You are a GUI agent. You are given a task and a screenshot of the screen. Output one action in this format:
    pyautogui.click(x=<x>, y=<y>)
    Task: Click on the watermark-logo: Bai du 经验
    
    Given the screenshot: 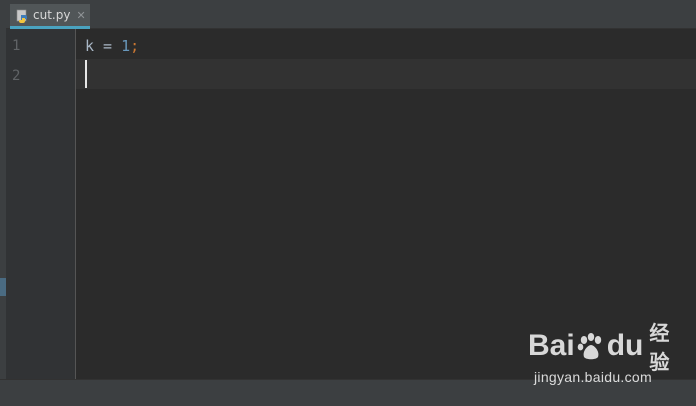 What is the action you would take?
    pyautogui.click(x=608, y=347)
    